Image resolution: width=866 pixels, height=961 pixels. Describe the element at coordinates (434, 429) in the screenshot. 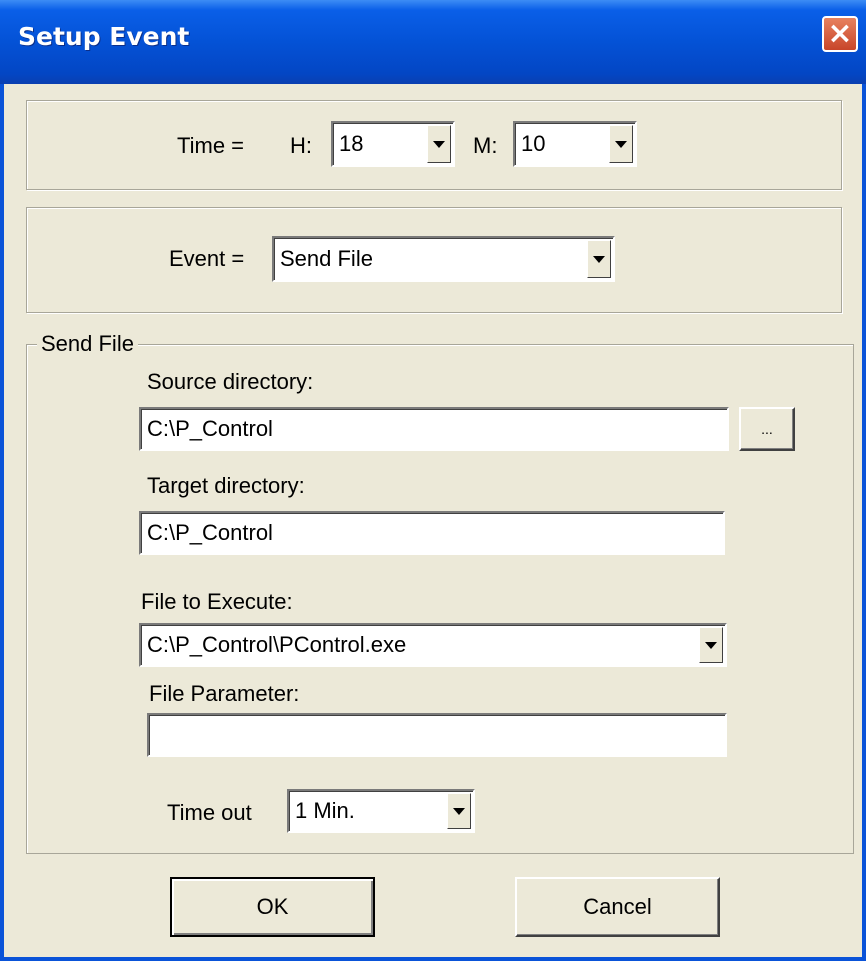

I see `source-directory-input: C:\P_Control` at that location.